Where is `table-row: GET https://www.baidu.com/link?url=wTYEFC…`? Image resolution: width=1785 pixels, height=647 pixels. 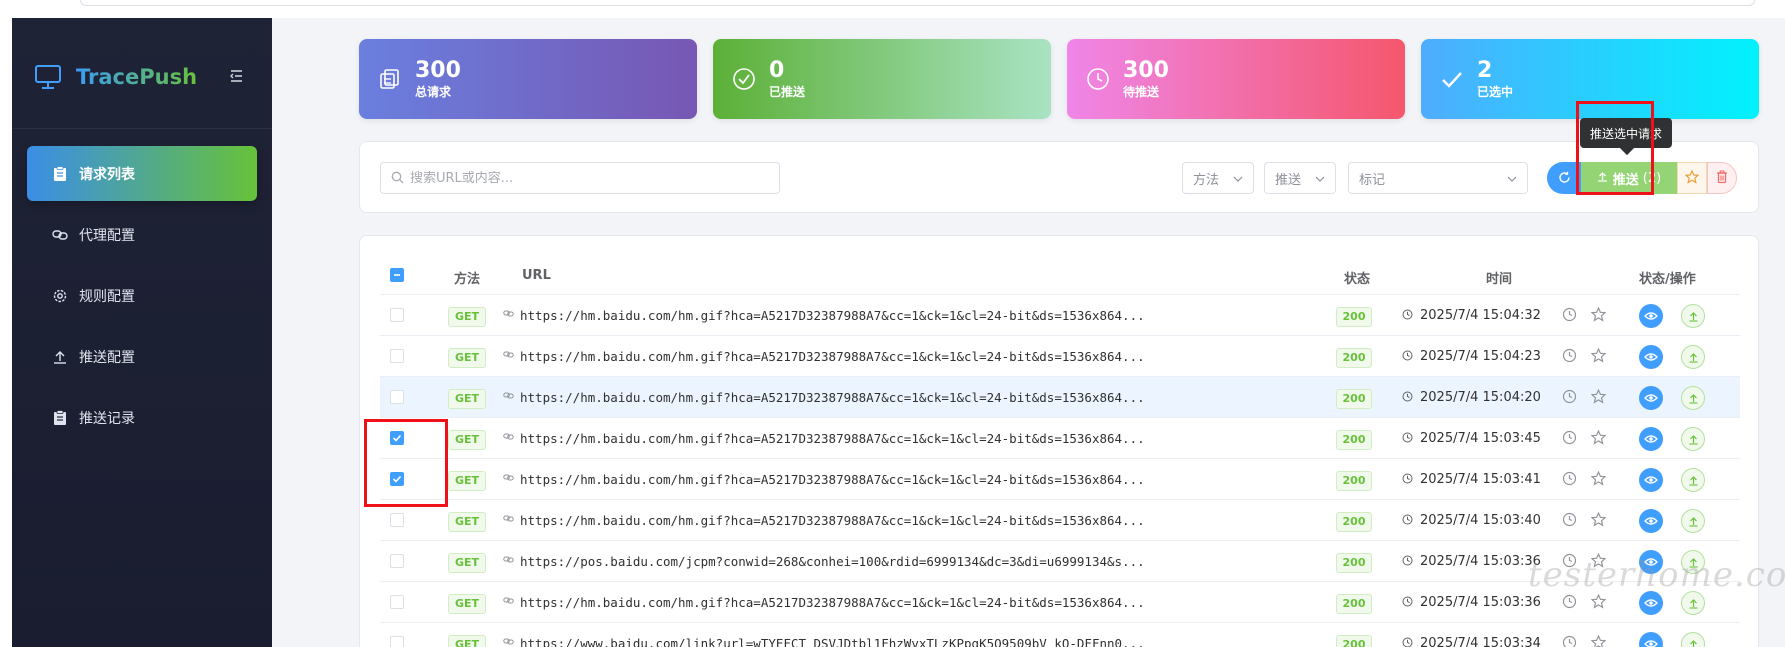
table-row: GET https://www.baidu.com/link?url=wTYEFC… is located at coordinates (1060, 635).